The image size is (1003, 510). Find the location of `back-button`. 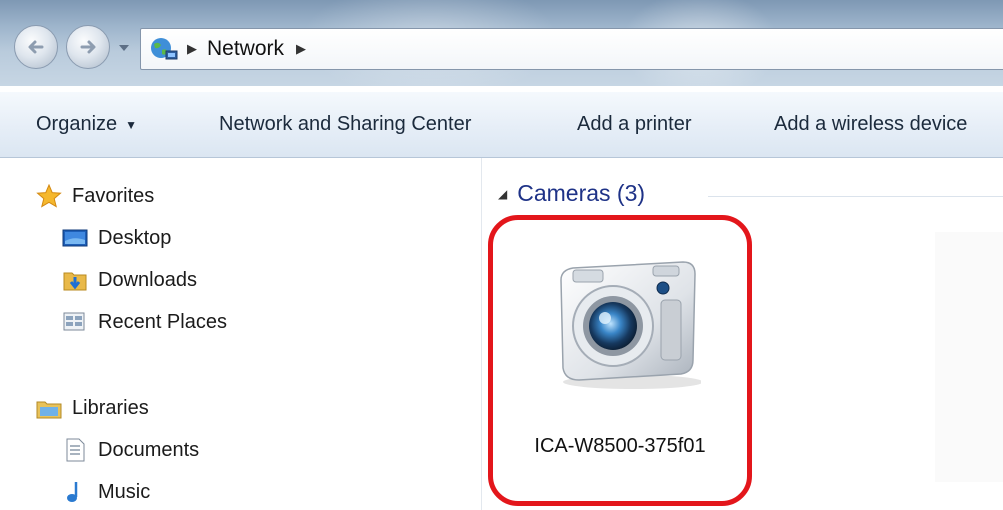

back-button is located at coordinates (36, 47).